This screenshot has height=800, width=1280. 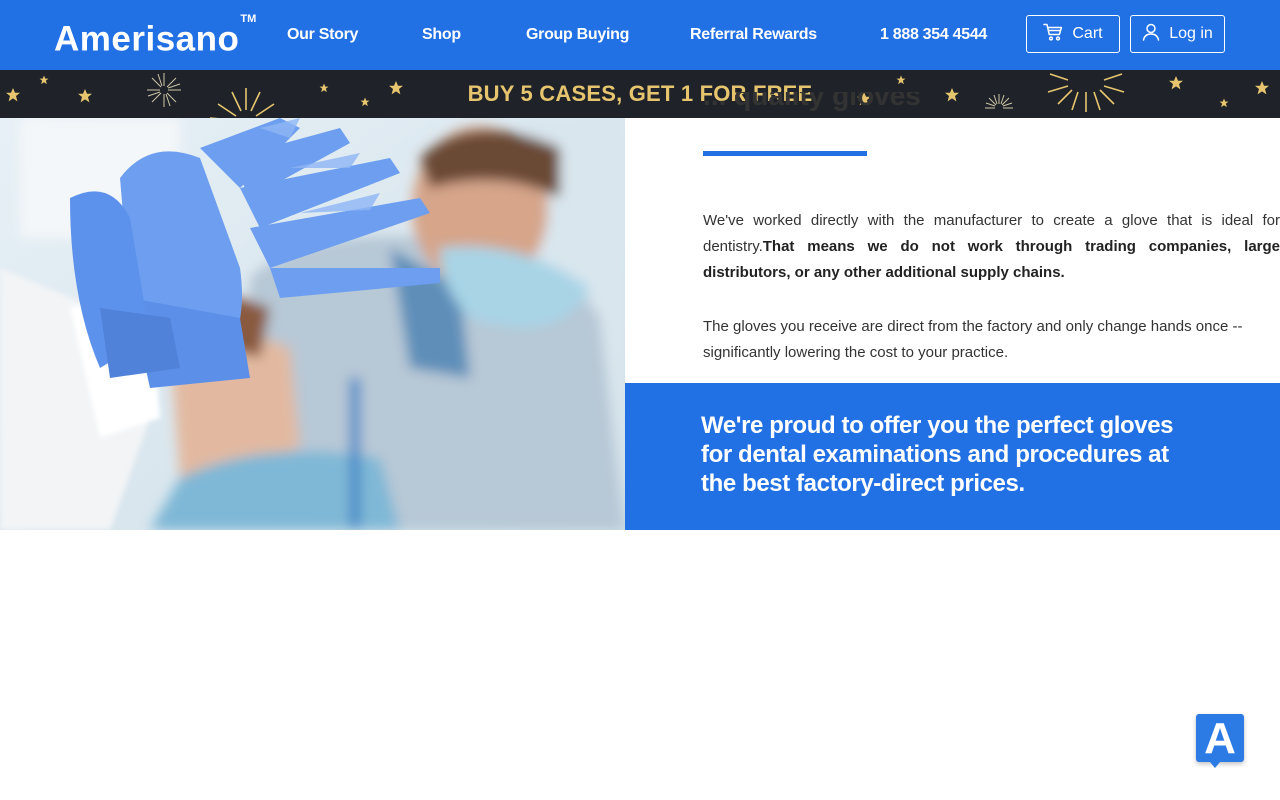 What do you see at coordinates (248, 19) in the screenshot?
I see `trademark-mark: TM` at bounding box center [248, 19].